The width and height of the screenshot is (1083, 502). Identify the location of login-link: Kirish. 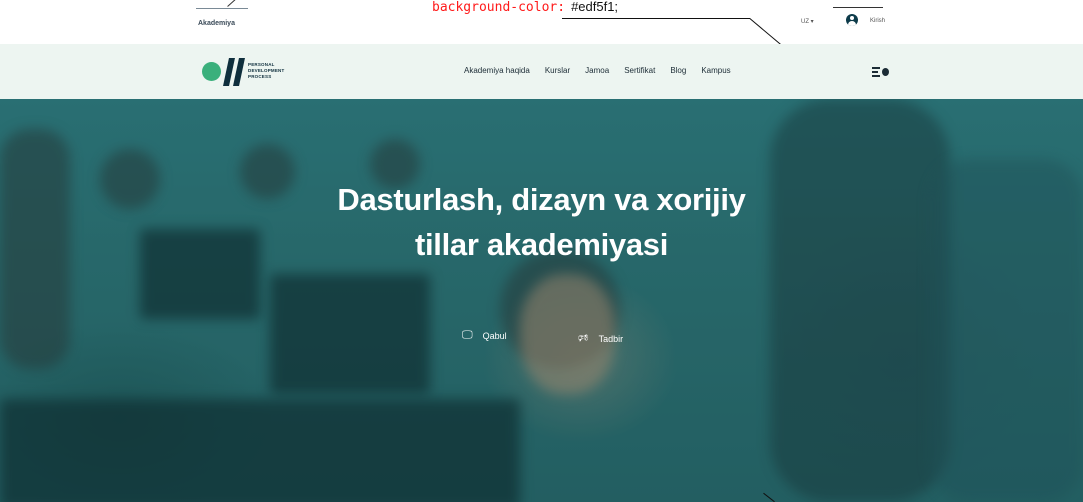
(877, 21).